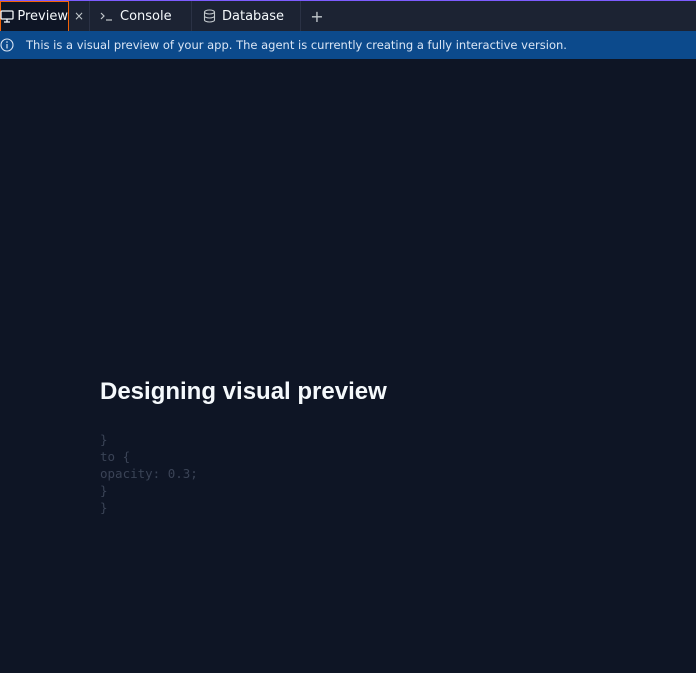 The height and width of the screenshot is (673, 696). Describe the element at coordinates (253, 16) in the screenshot. I see `tab-database-label: Database` at that location.